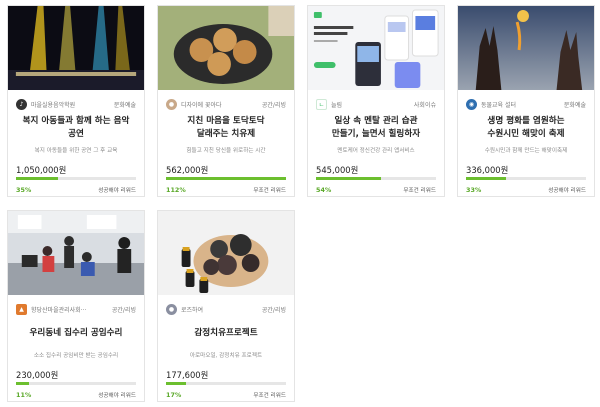 The image size is (600, 407). What do you see at coordinates (376, 134) in the screenshot?
I see `title-line-2: 만들기, 늘면서 힐링하자` at bounding box center [376, 134].